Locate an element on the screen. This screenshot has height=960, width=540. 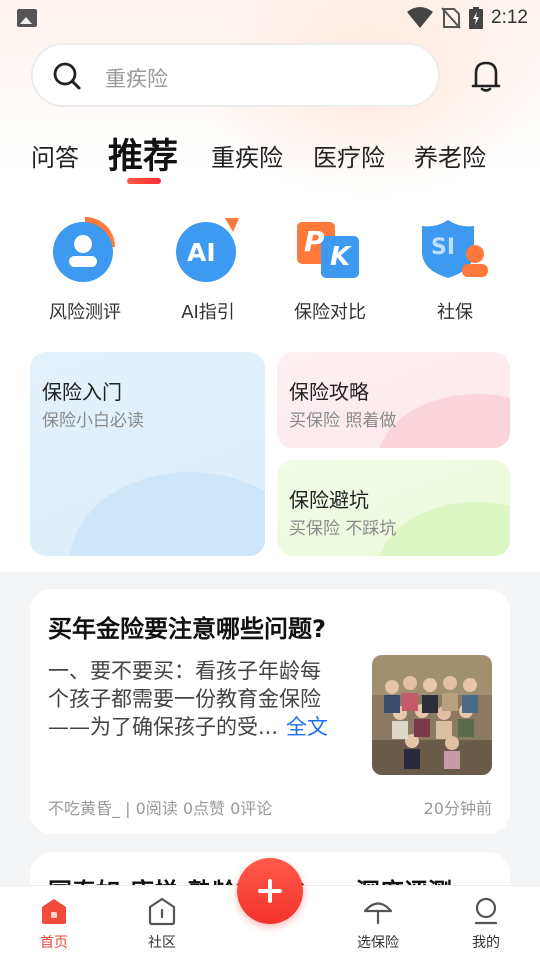
article-timestamp: 20分钟前 is located at coordinates (457, 808).